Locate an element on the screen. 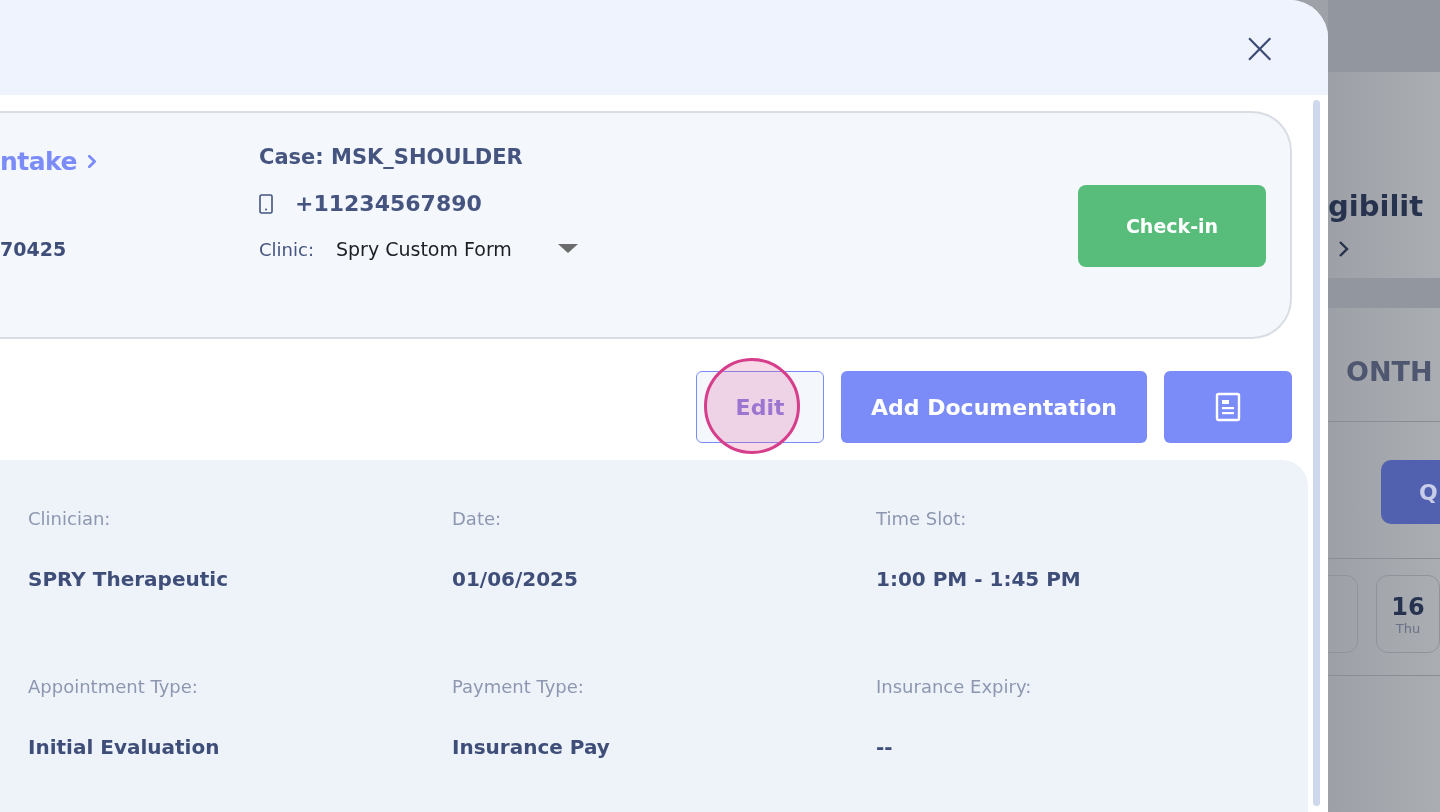 The image size is (1440, 812). edit-button: Edit is located at coordinates (760, 407).